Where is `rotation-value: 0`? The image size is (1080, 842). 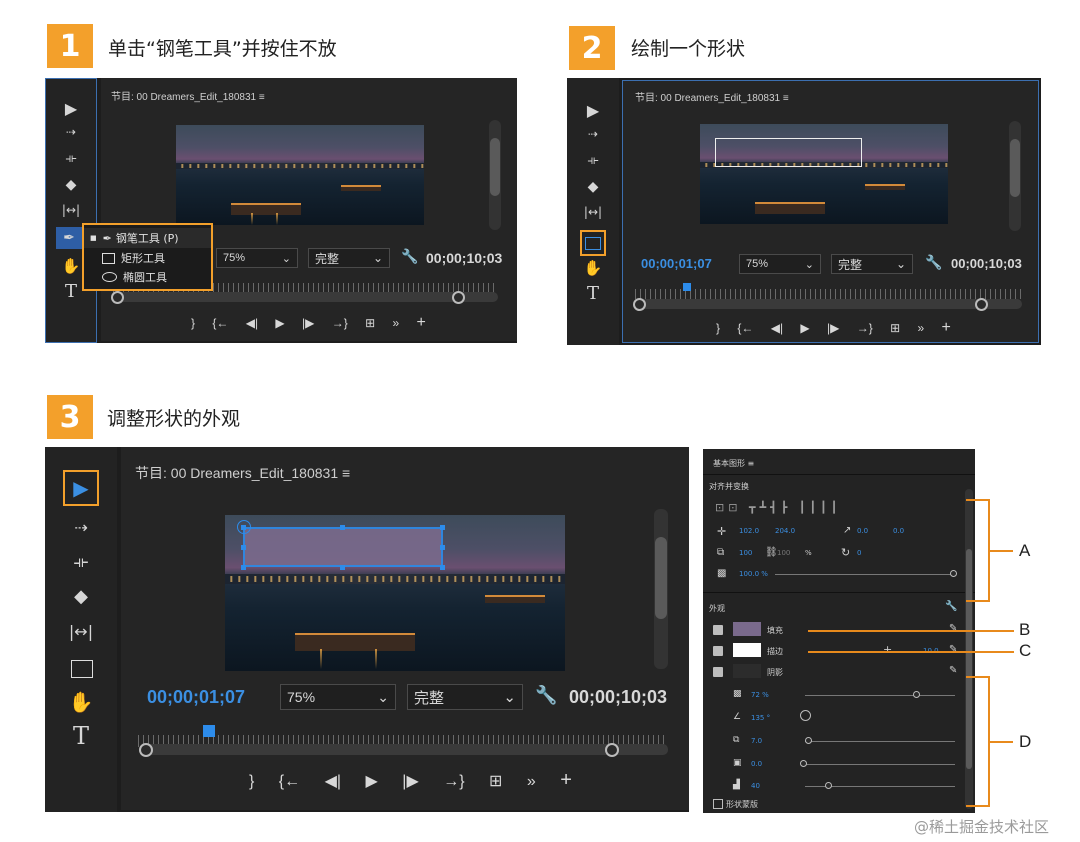 rotation-value: 0 is located at coordinates (859, 553).